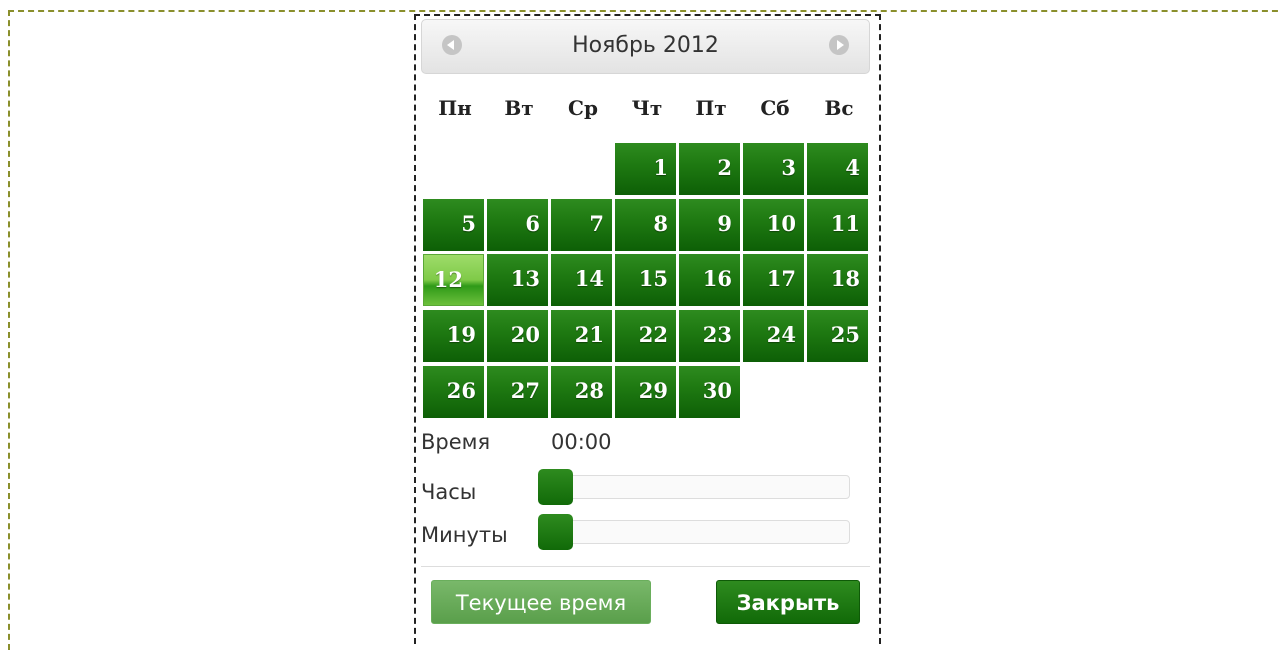  What do you see at coordinates (837, 280) in the screenshot?
I see `day-cell: 18` at bounding box center [837, 280].